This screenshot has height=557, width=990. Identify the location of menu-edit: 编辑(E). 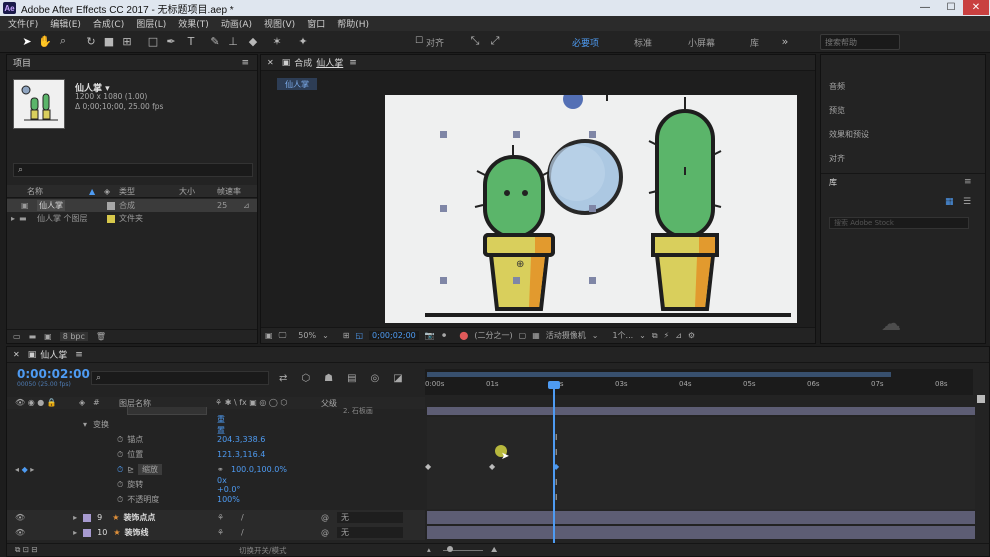
(65, 23).